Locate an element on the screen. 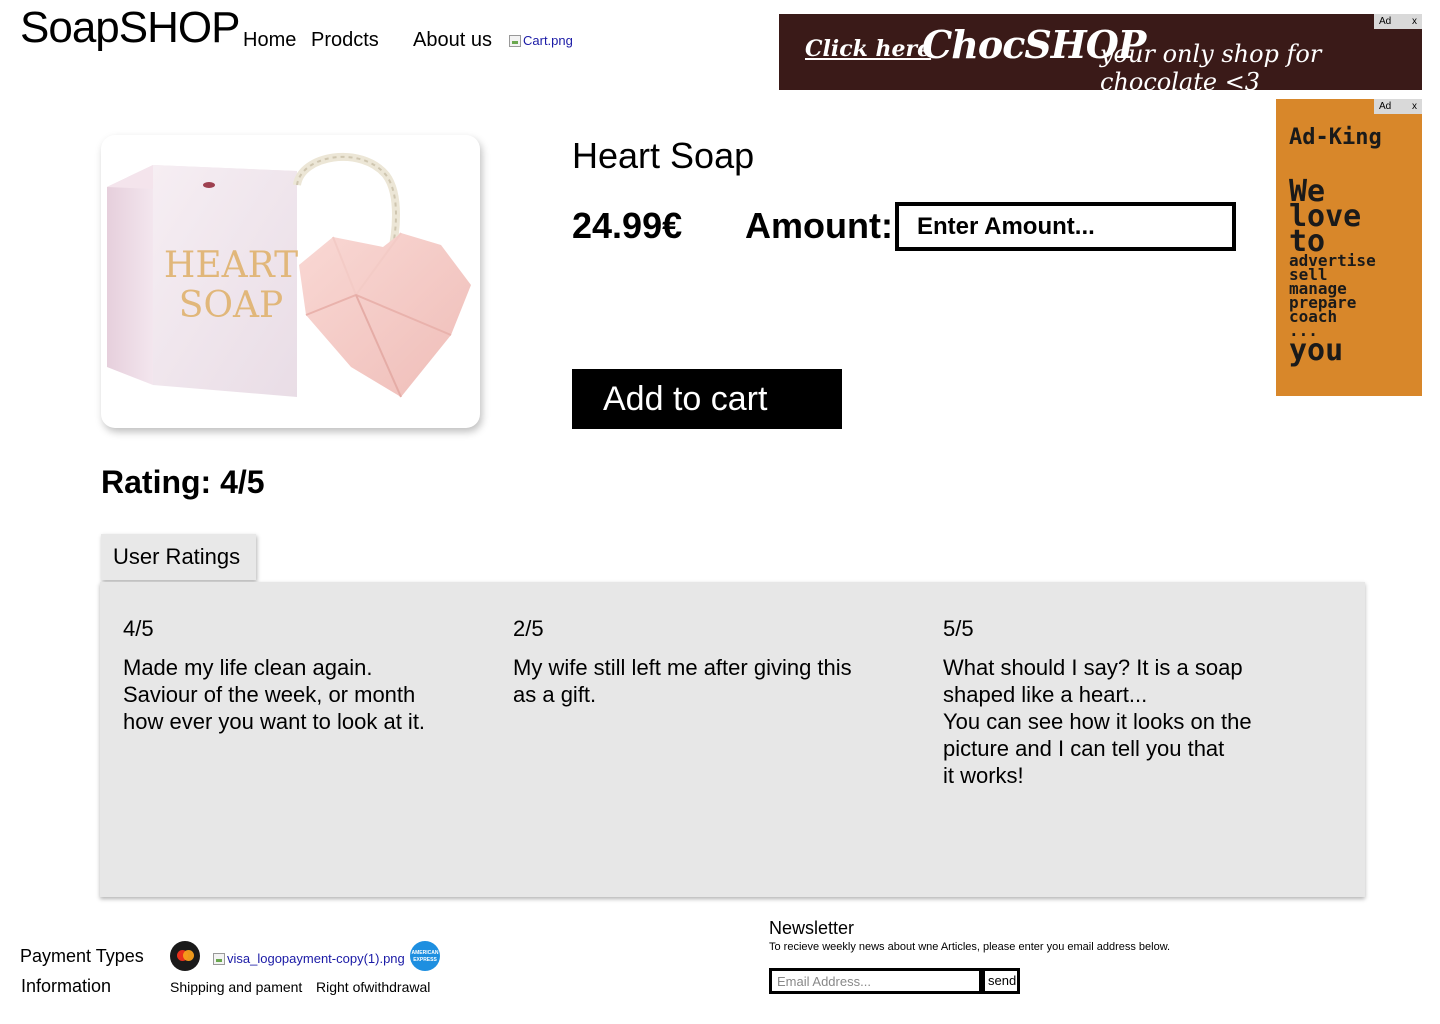 The width and height of the screenshot is (1440, 1024). cart-image-alt: Cart.png is located at coordinates (548, 40).